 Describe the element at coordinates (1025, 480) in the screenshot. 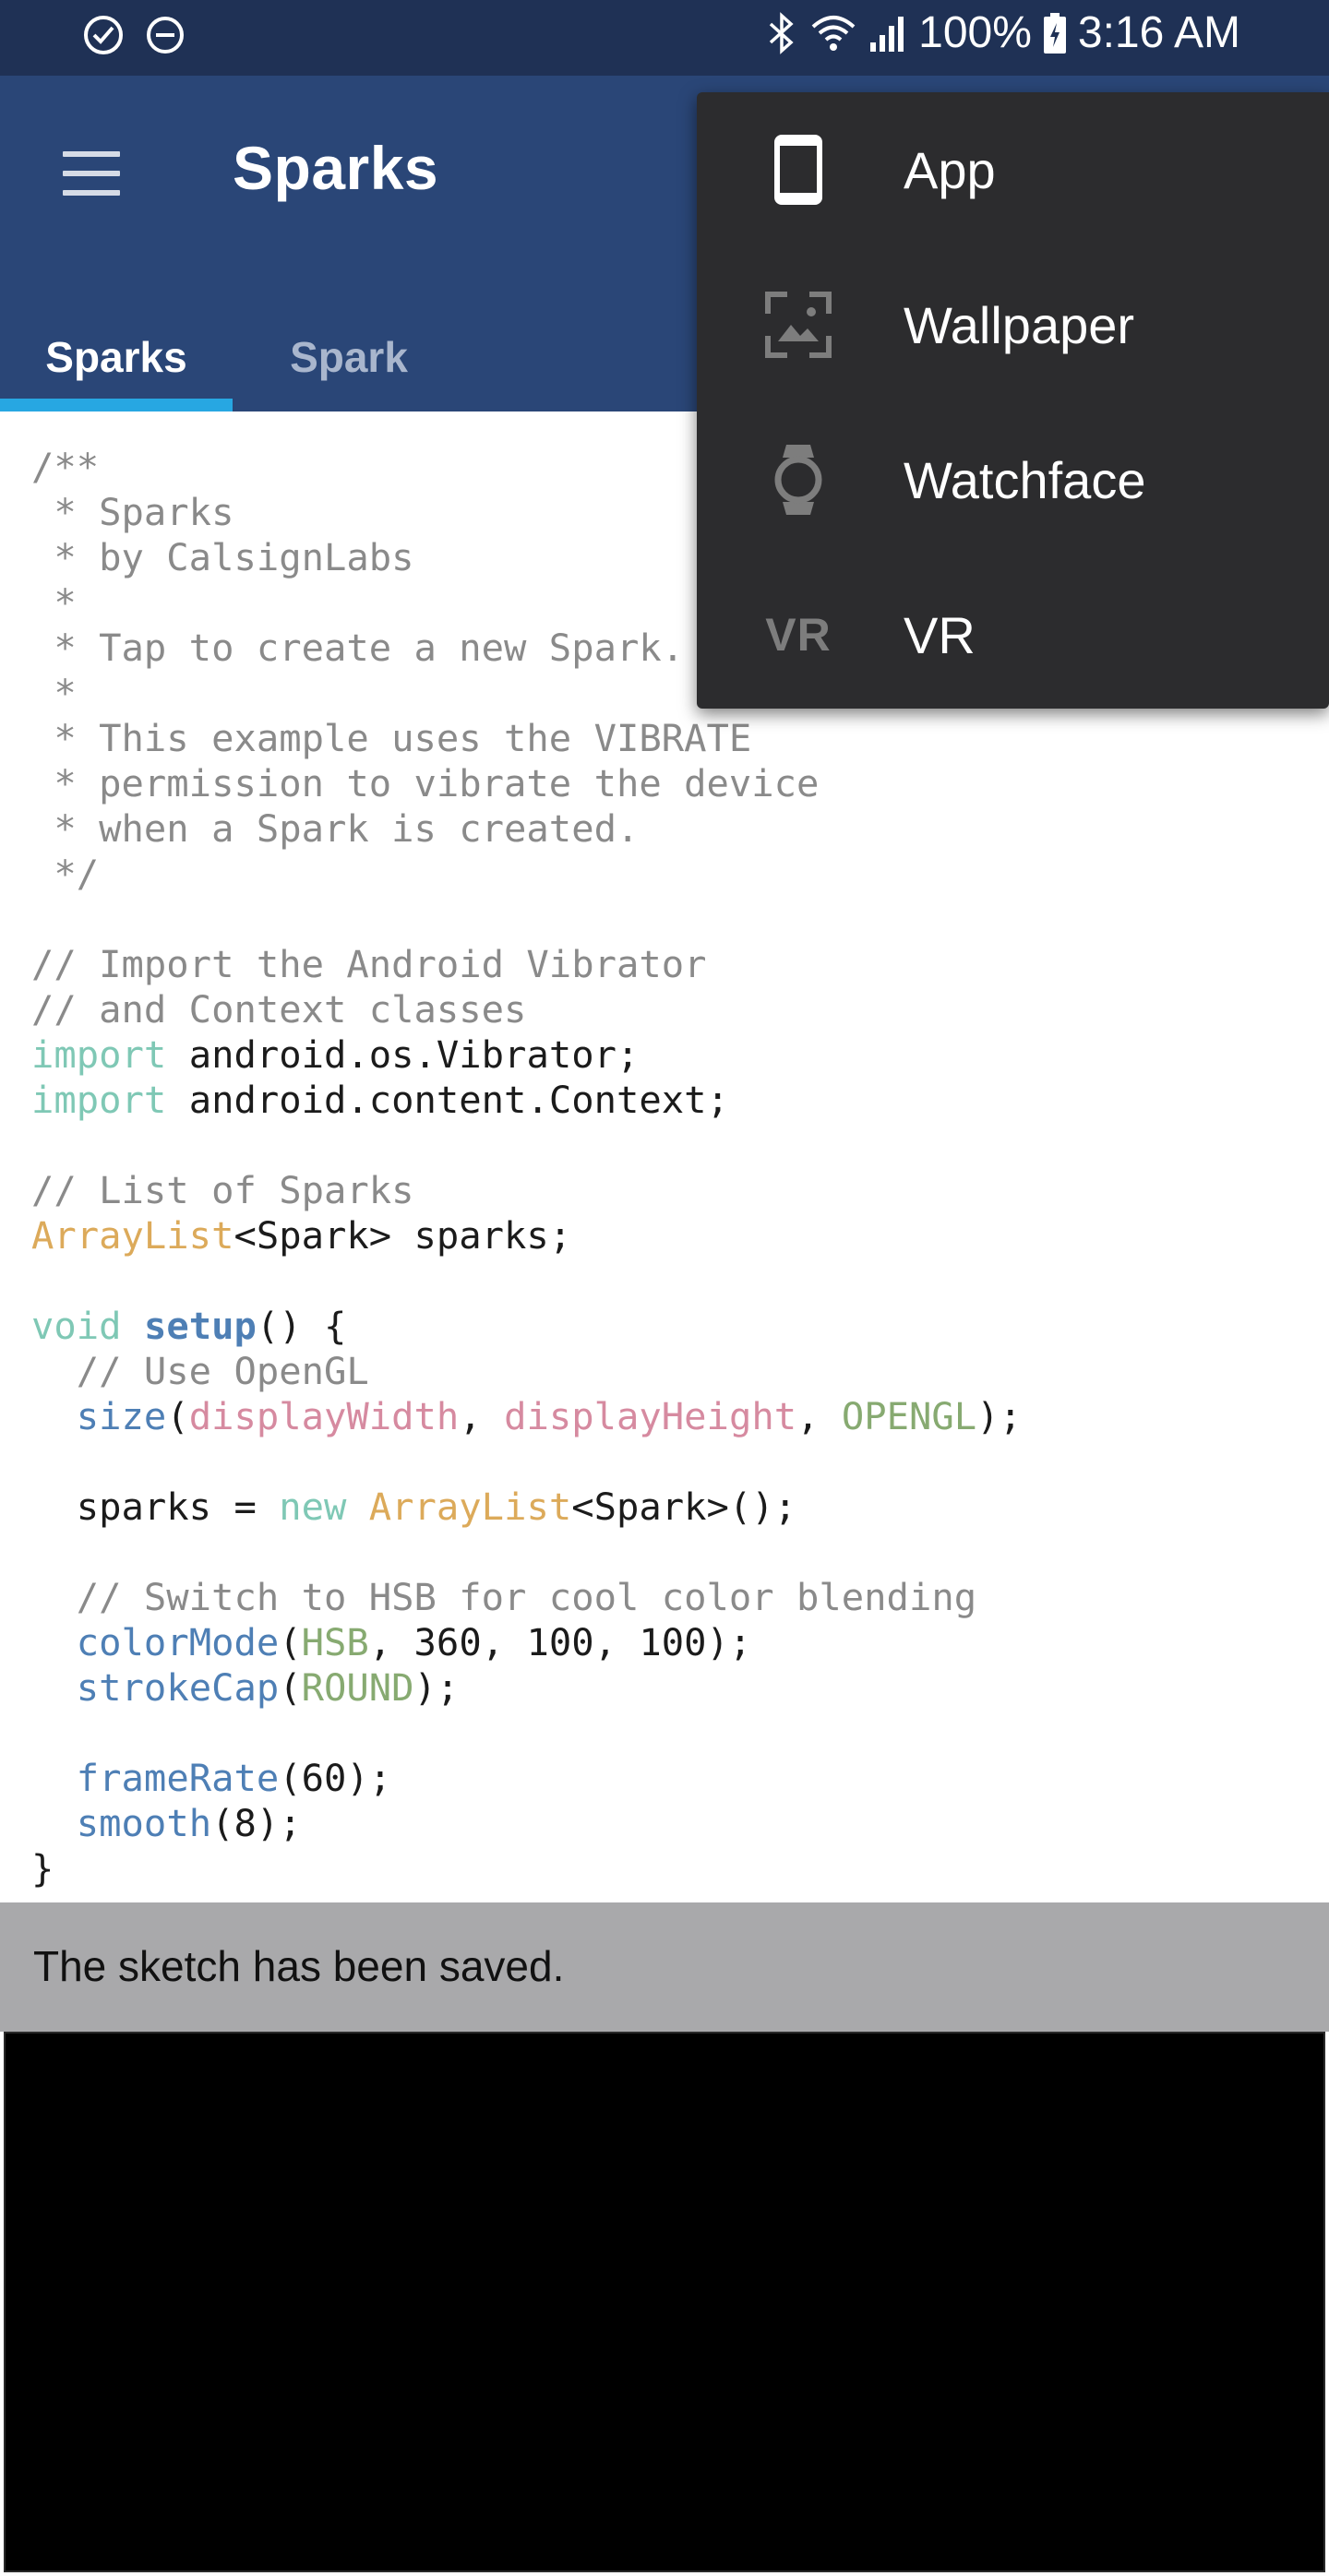

I see `menu-item-label: Watchface` at that location.